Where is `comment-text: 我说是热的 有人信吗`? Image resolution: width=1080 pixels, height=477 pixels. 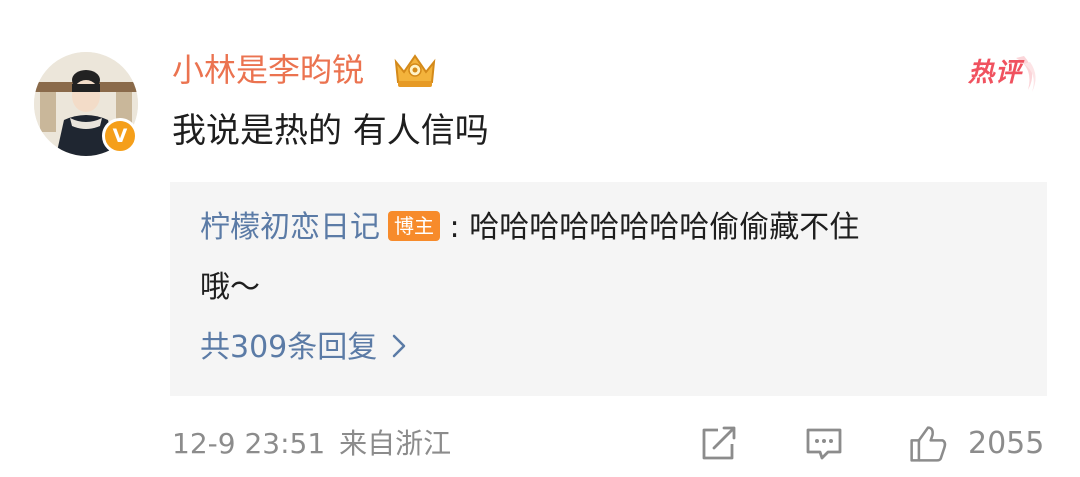 comment-text: 我说是热的 有人信吗 is located at coordinates (330, 131).